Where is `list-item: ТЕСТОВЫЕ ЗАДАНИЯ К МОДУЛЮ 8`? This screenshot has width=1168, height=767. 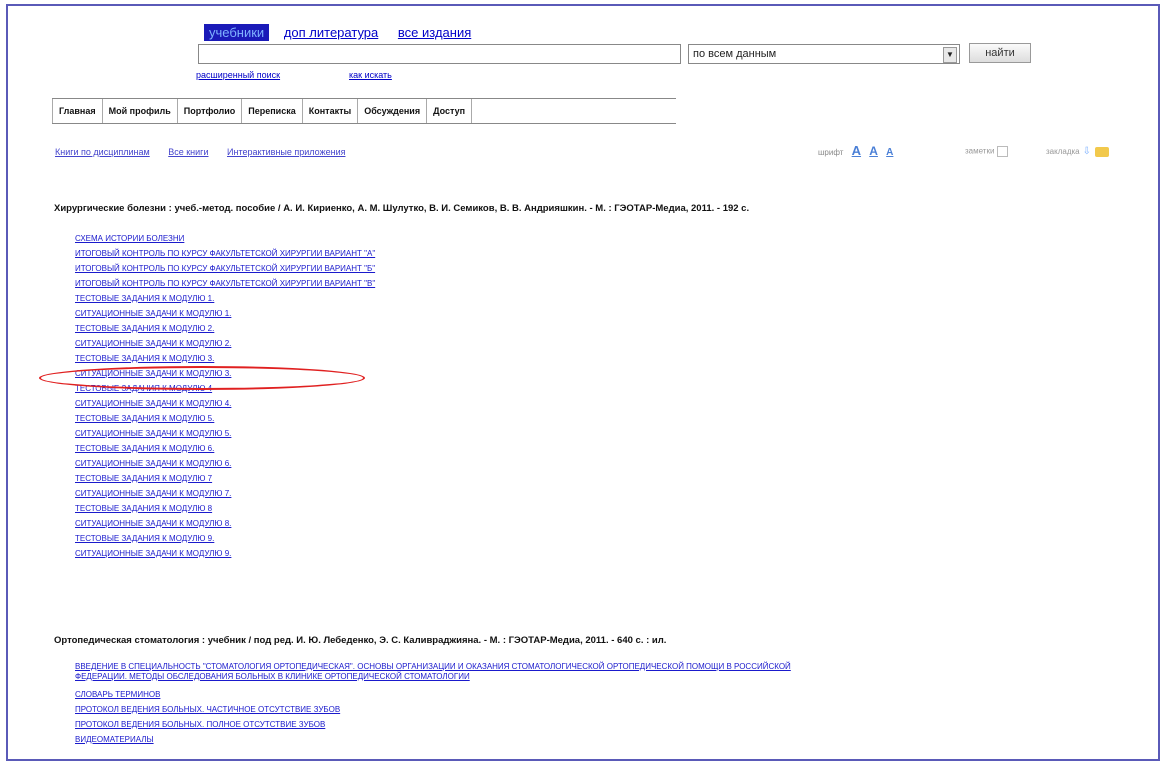 list-item: ТЕСТОВЫЕ ЗАДАНИЯ К МОДУЛЮ 8 is located at coordinates (225, 508).